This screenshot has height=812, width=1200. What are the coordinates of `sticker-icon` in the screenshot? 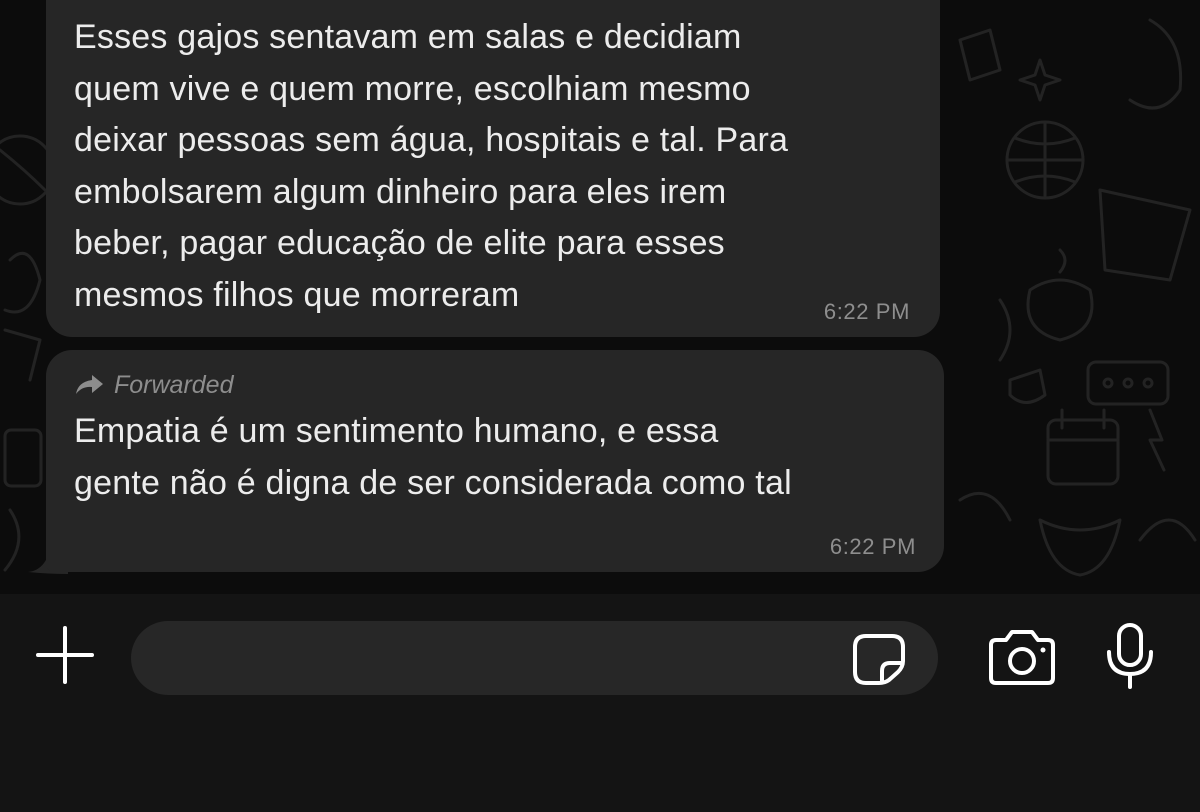 It's located at (879, 659).